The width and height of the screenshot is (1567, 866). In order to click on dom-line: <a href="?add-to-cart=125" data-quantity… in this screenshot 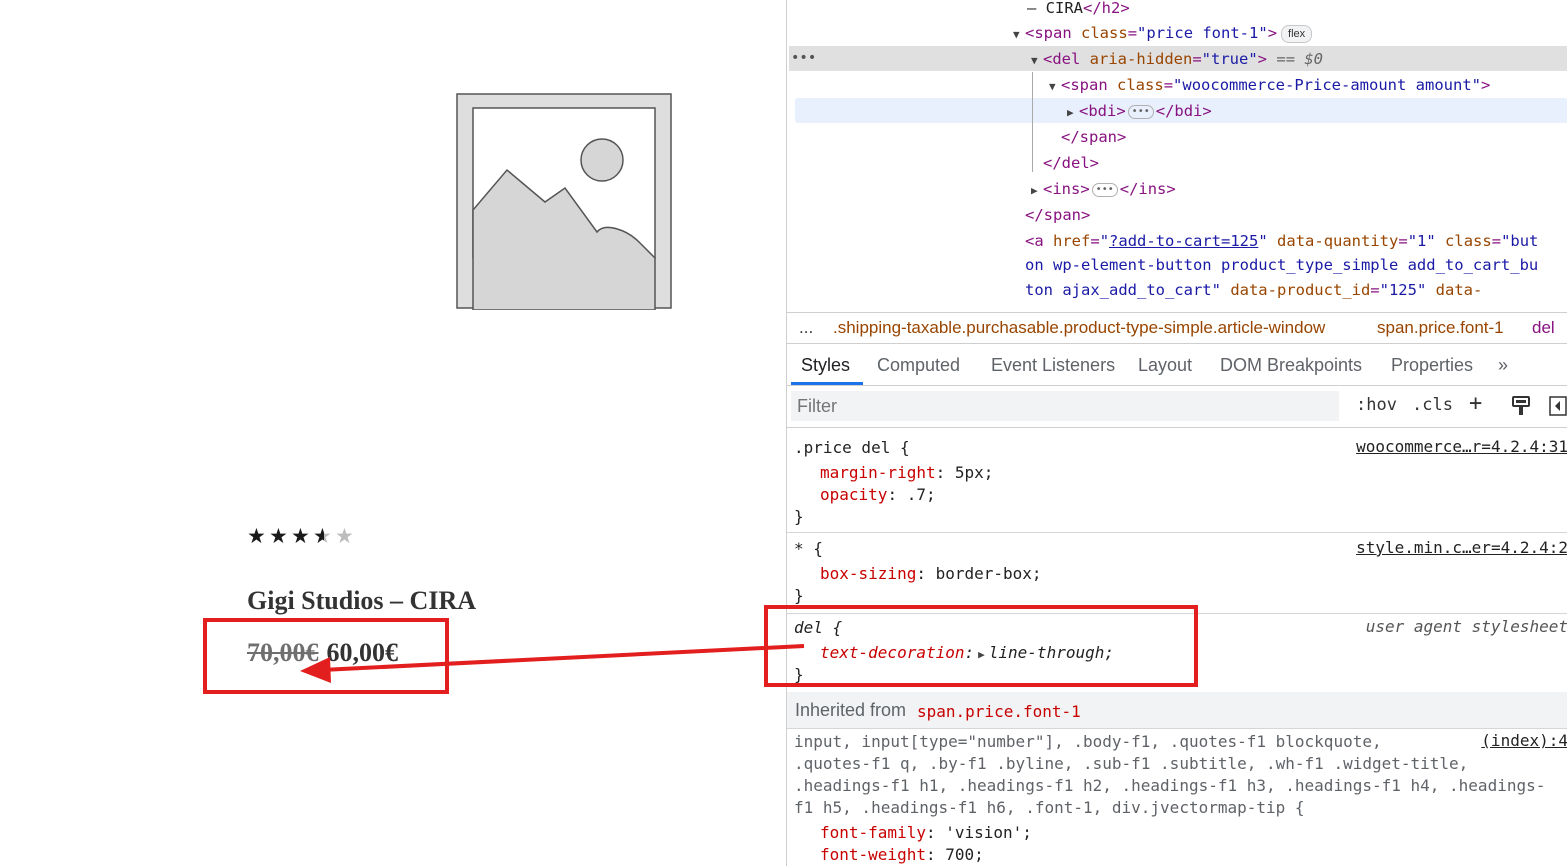, I will do `click(1281, 241)`.